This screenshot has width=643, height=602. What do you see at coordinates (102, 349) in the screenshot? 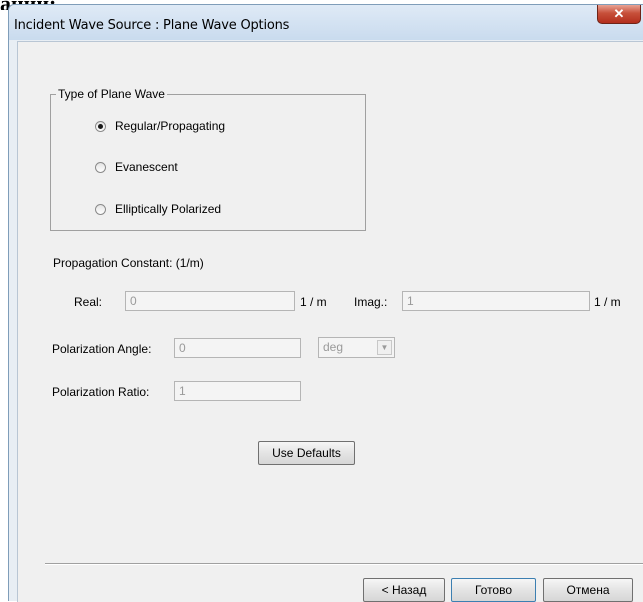
I see `polarization-angle-label: Polarization Angle:` at bounding box center [102, 349].